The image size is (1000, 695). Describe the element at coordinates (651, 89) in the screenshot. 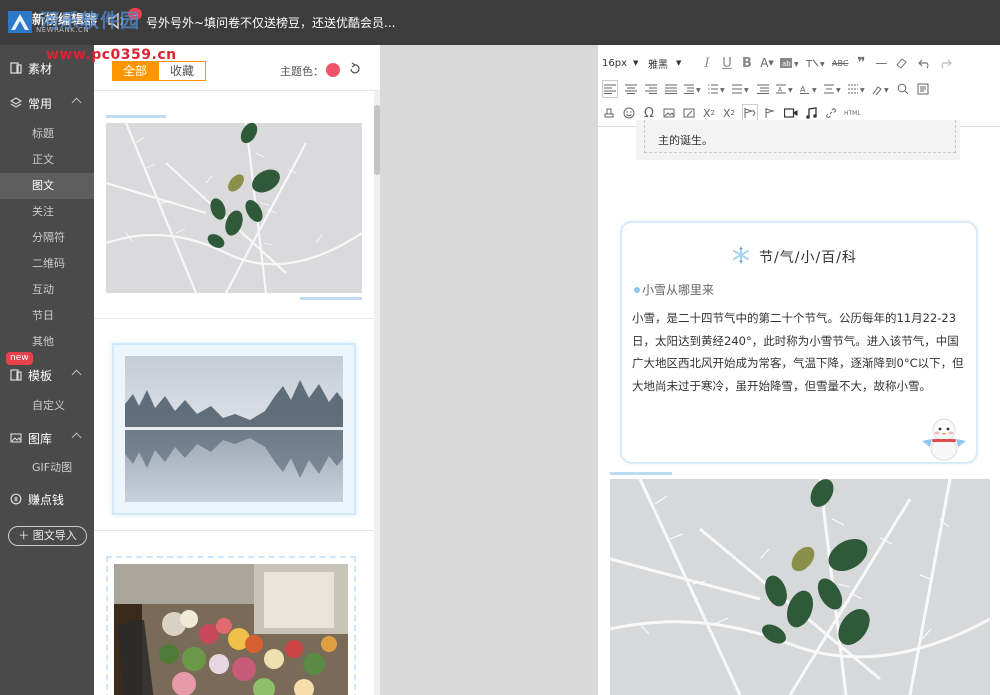

I see `align-right-icon` at that location.